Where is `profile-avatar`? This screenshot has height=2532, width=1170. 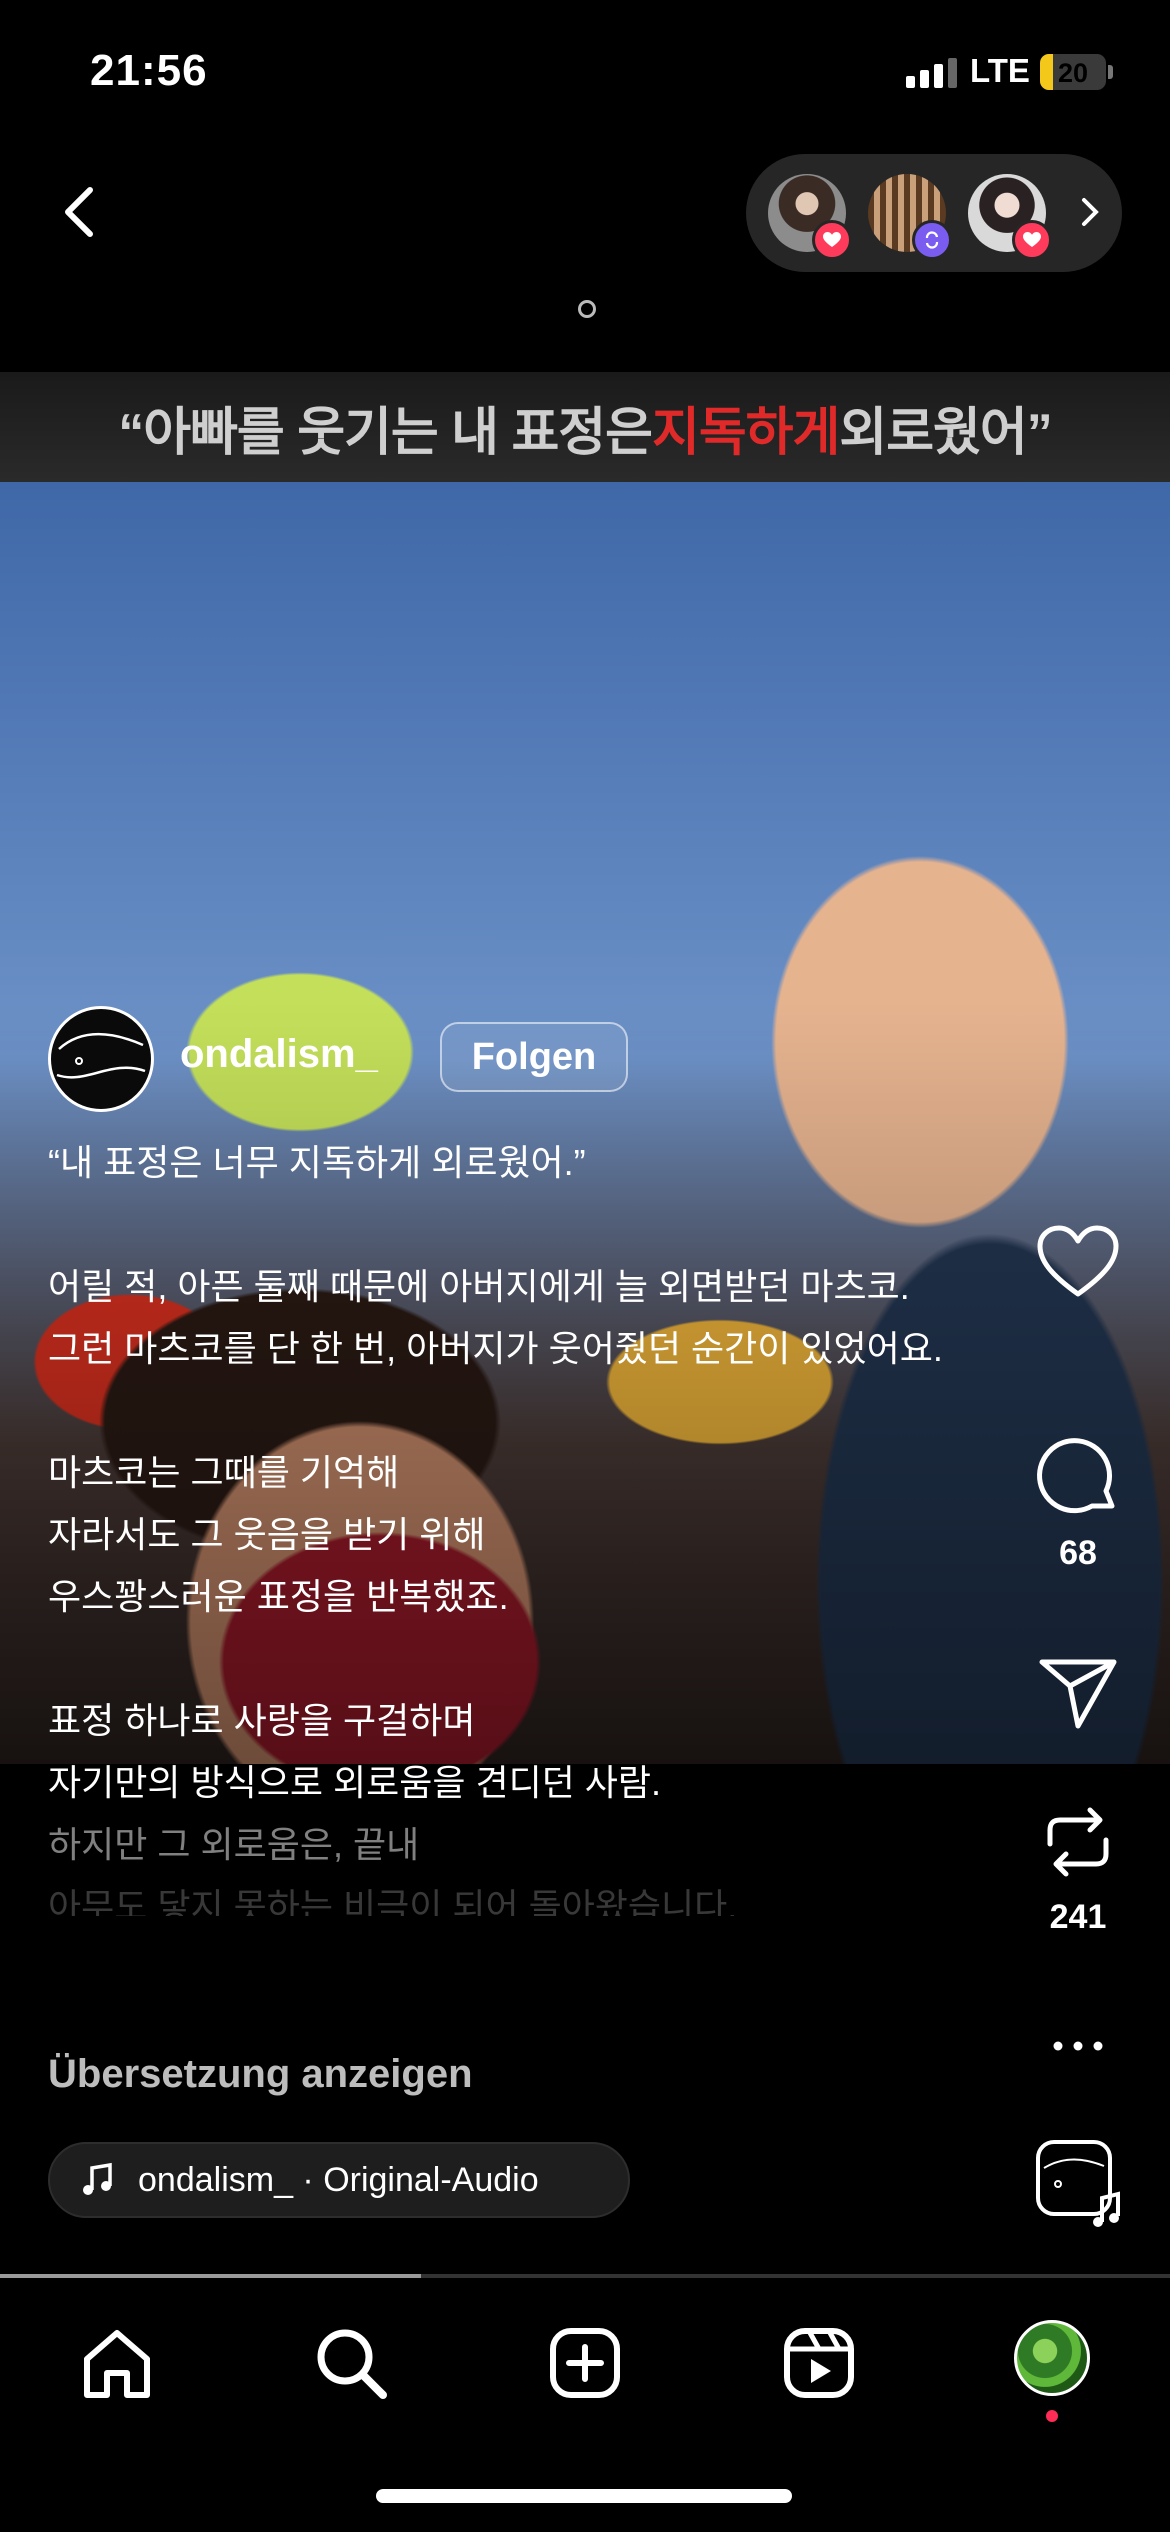 profile-avatar is located at coordinates (1052, 2358).